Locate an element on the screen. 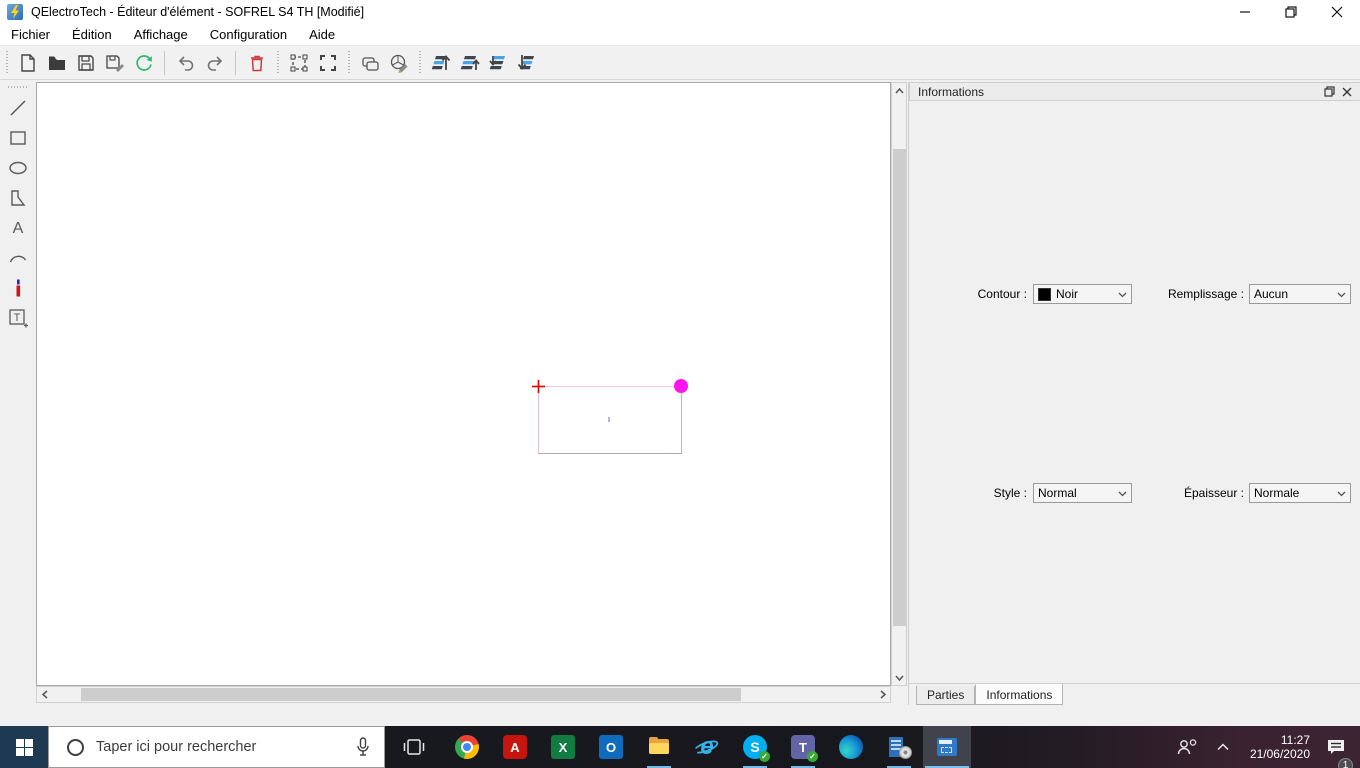 The image size is (1360, 768). search-input is located at coordinates (226, 747).